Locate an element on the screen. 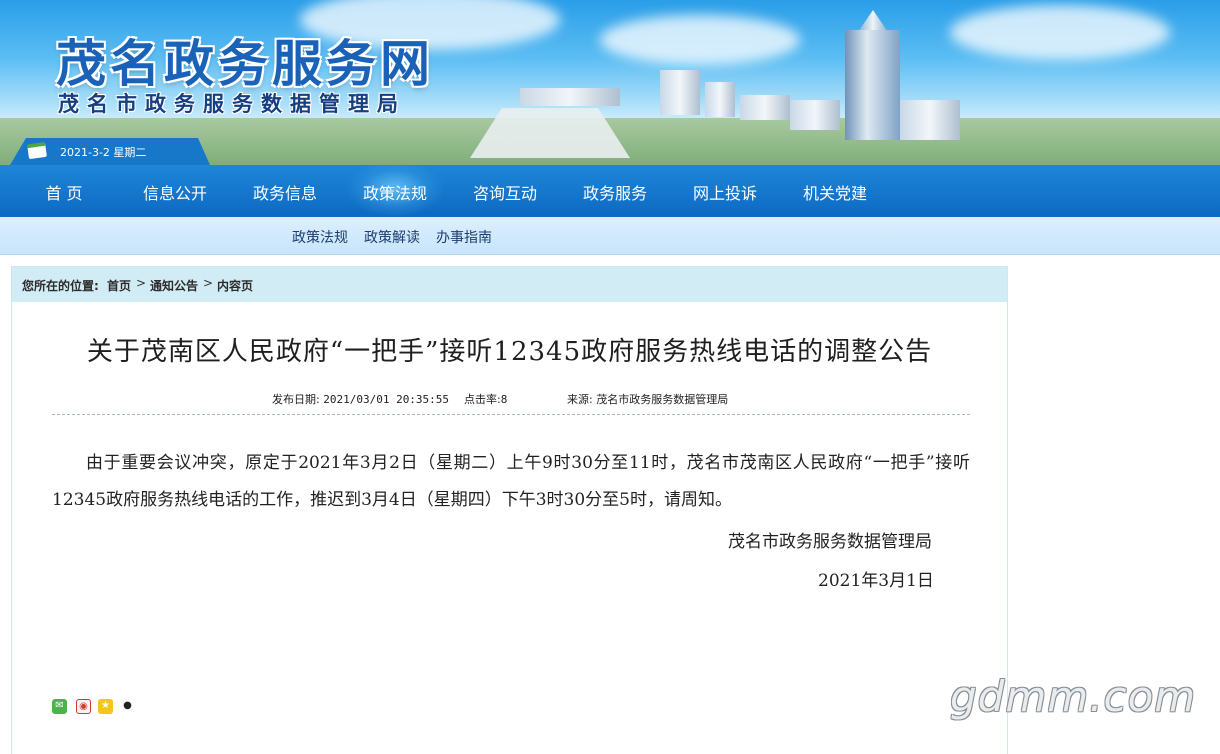  breadcrumb-notices: 通知公告 is located at coordinates (174, 285).